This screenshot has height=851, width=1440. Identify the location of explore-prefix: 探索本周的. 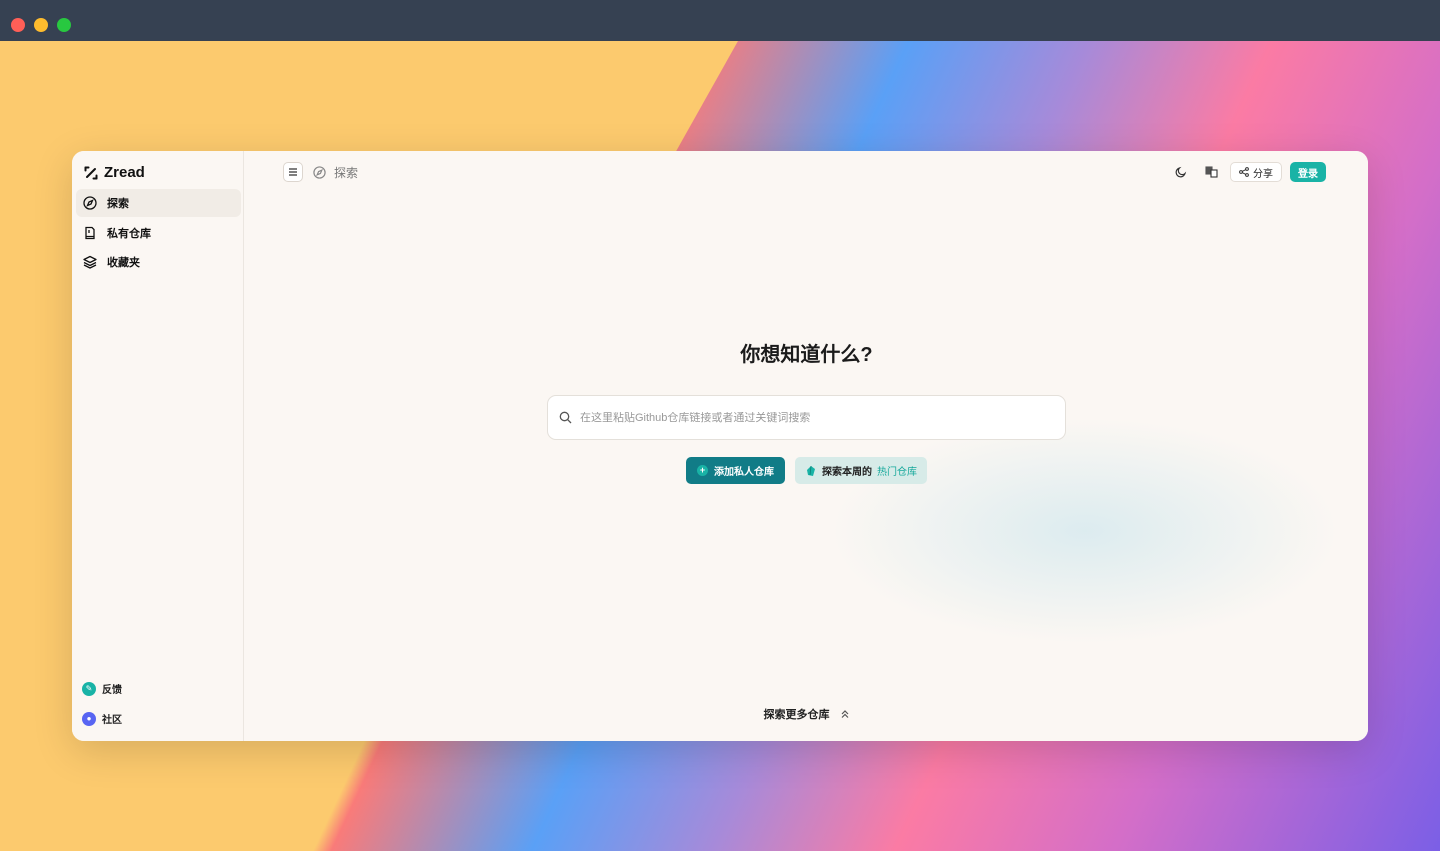
(847, 472).